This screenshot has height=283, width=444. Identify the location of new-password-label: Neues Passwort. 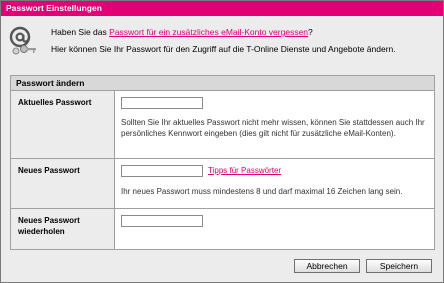
(63, 183).